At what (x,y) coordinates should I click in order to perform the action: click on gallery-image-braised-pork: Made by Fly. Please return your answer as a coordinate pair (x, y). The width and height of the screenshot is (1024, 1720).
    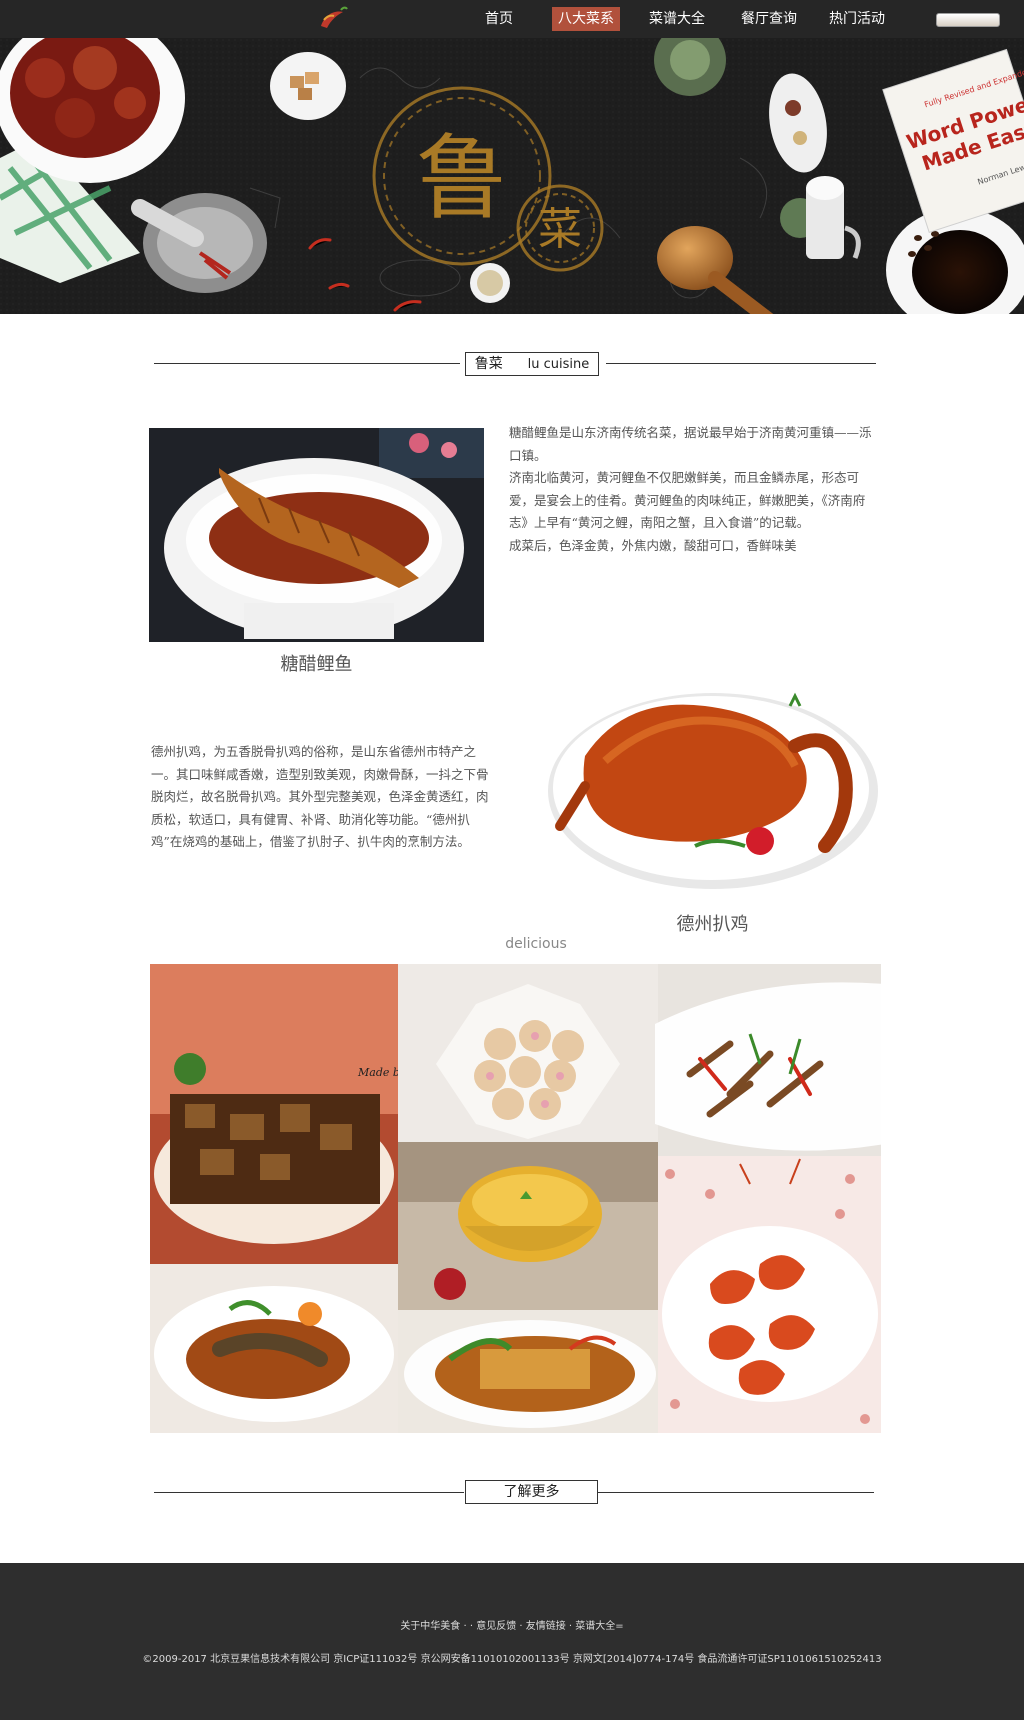
    Looking at the image, I should click on (289, 1114).